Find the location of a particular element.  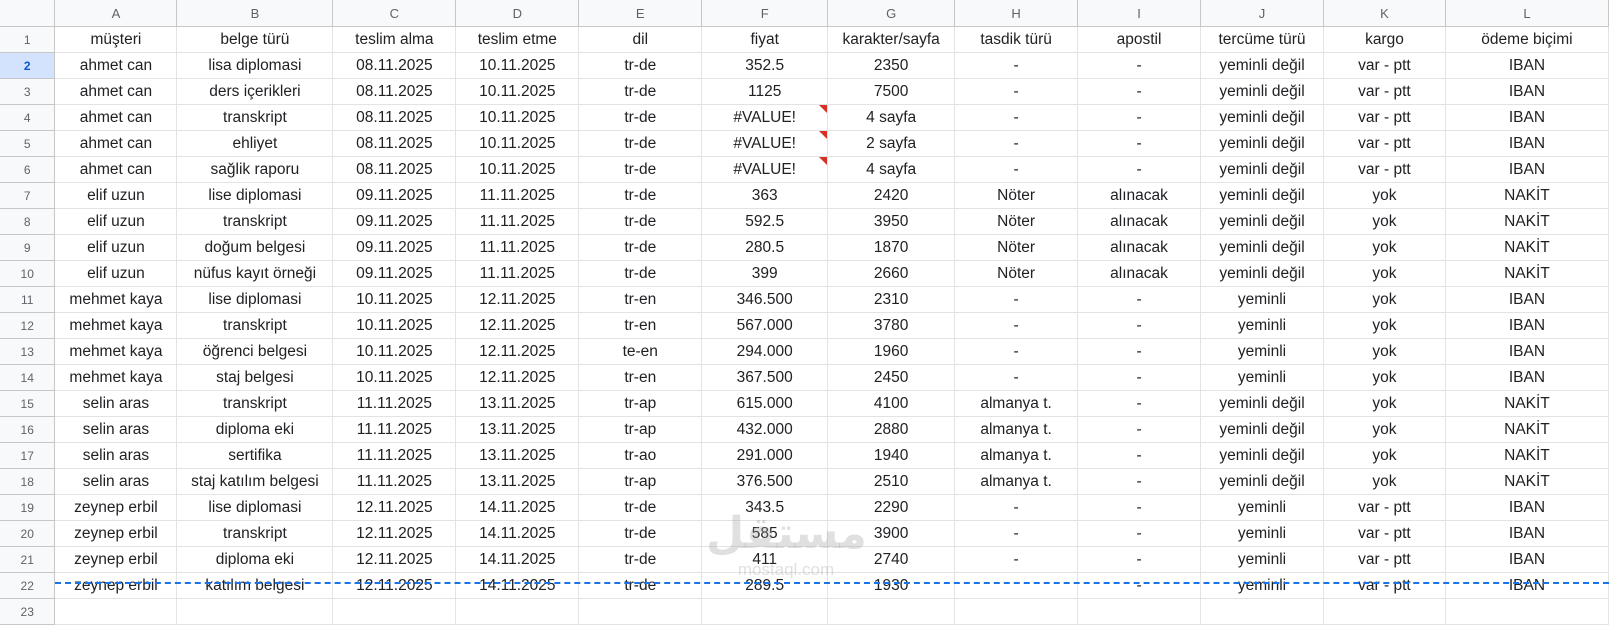

cell-l15: NAKİT is located at coordinates (1527, 403).